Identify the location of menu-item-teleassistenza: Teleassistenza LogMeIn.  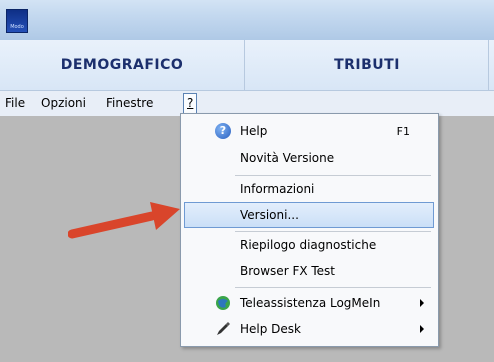
(309, 303).